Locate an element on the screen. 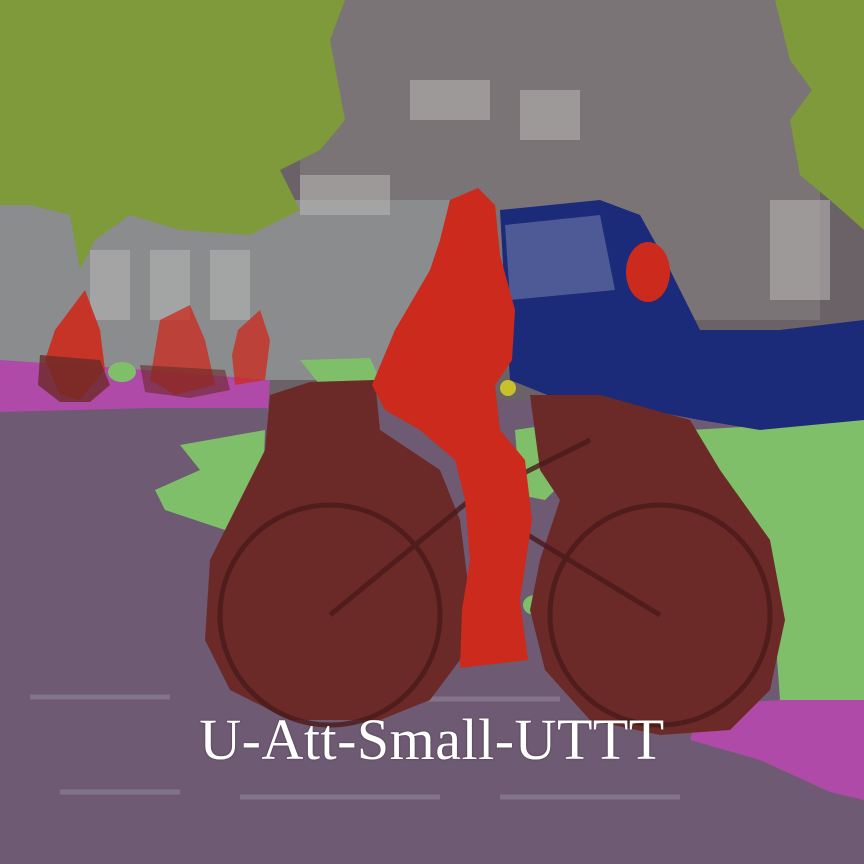 This screenshot has height=864, width=864. person-right-head is located at coordinates (648, 272).